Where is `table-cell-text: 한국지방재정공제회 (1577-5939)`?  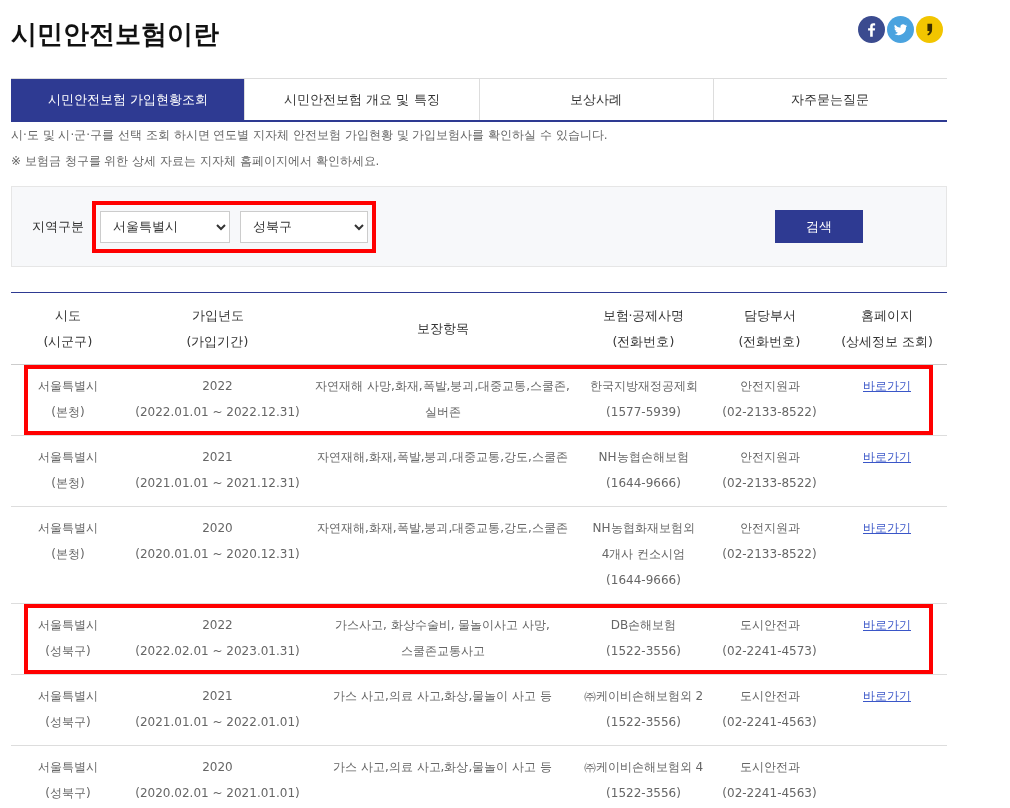 table-cell-text: 한국지방재정공제회 (1577-5939) is located at coordinates (643, 399).